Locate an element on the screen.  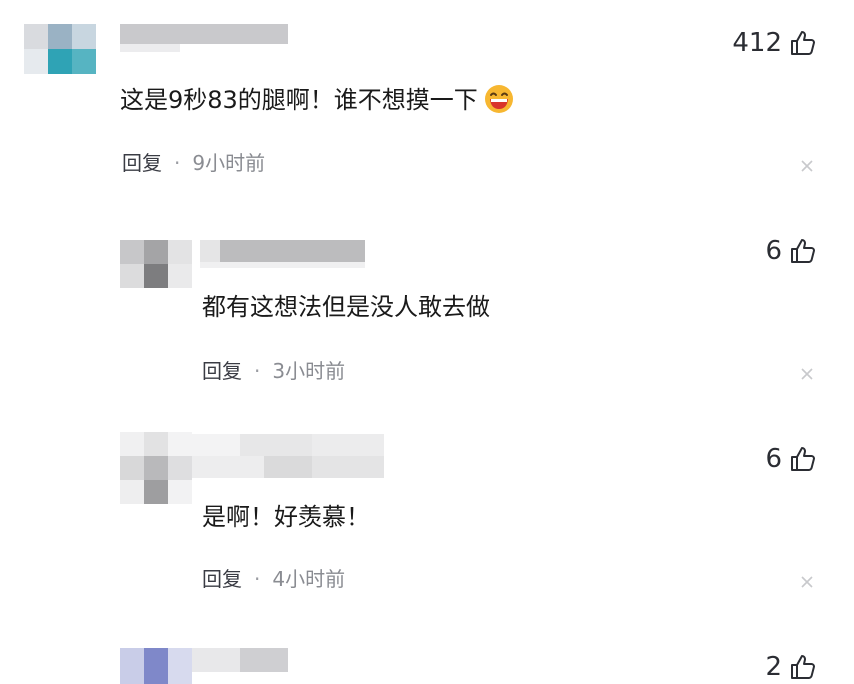
like-button: 2 is located at coordinates (791, 667).